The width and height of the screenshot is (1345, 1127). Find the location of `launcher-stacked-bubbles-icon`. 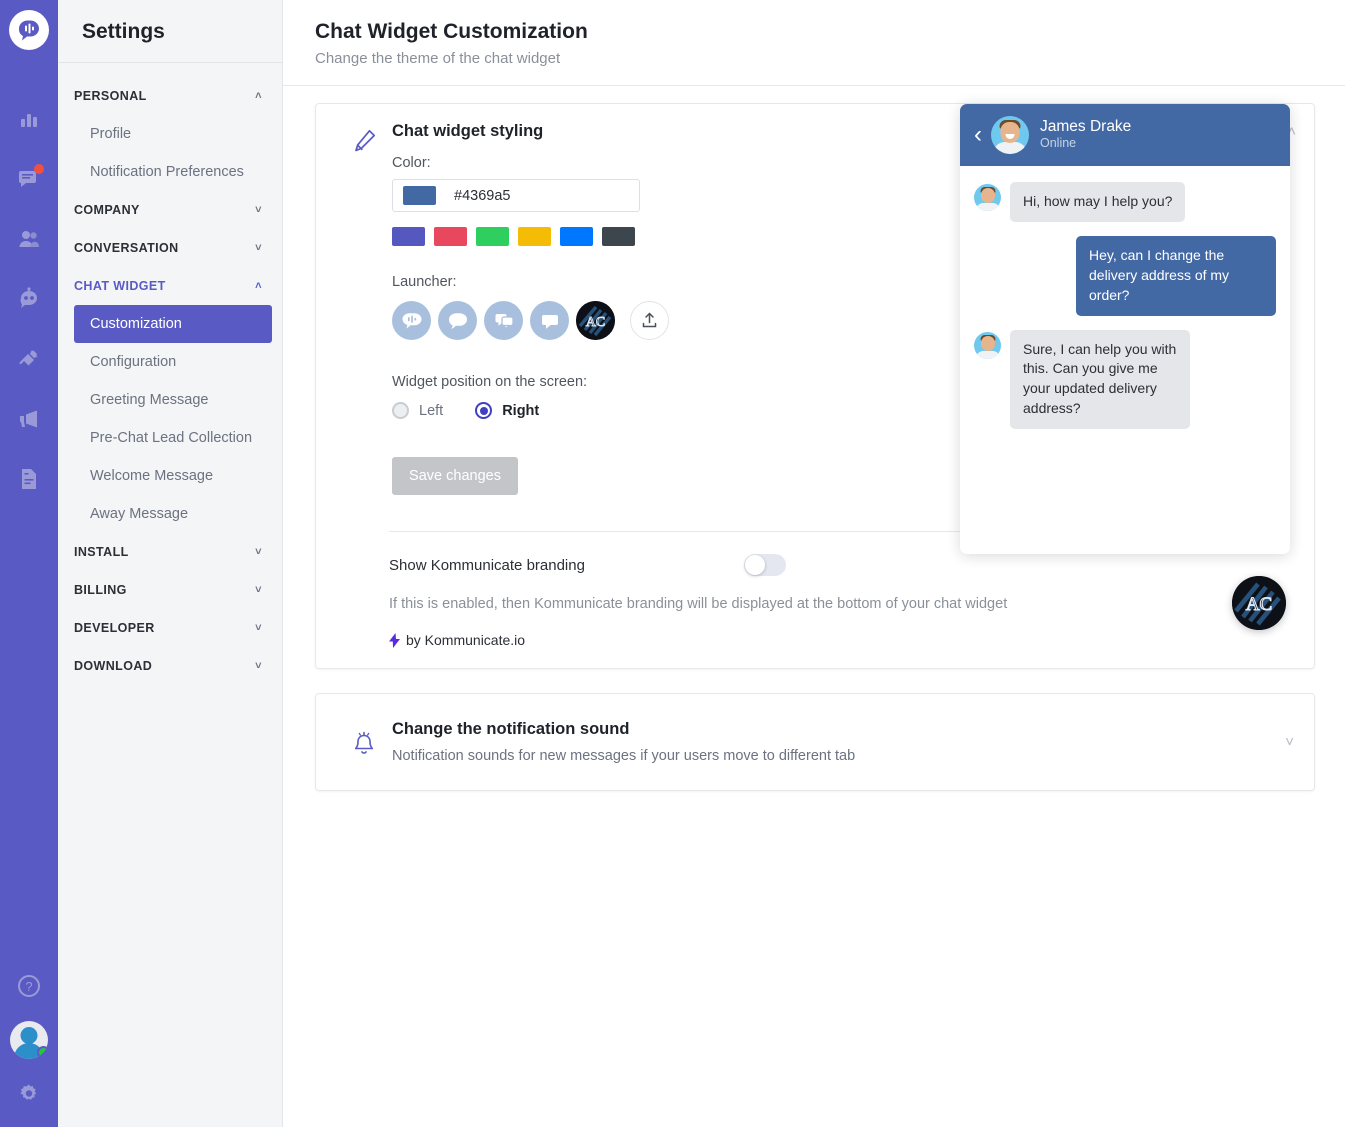

launcher-stacked-bubbles-icon is located at coordinates (503, 320).